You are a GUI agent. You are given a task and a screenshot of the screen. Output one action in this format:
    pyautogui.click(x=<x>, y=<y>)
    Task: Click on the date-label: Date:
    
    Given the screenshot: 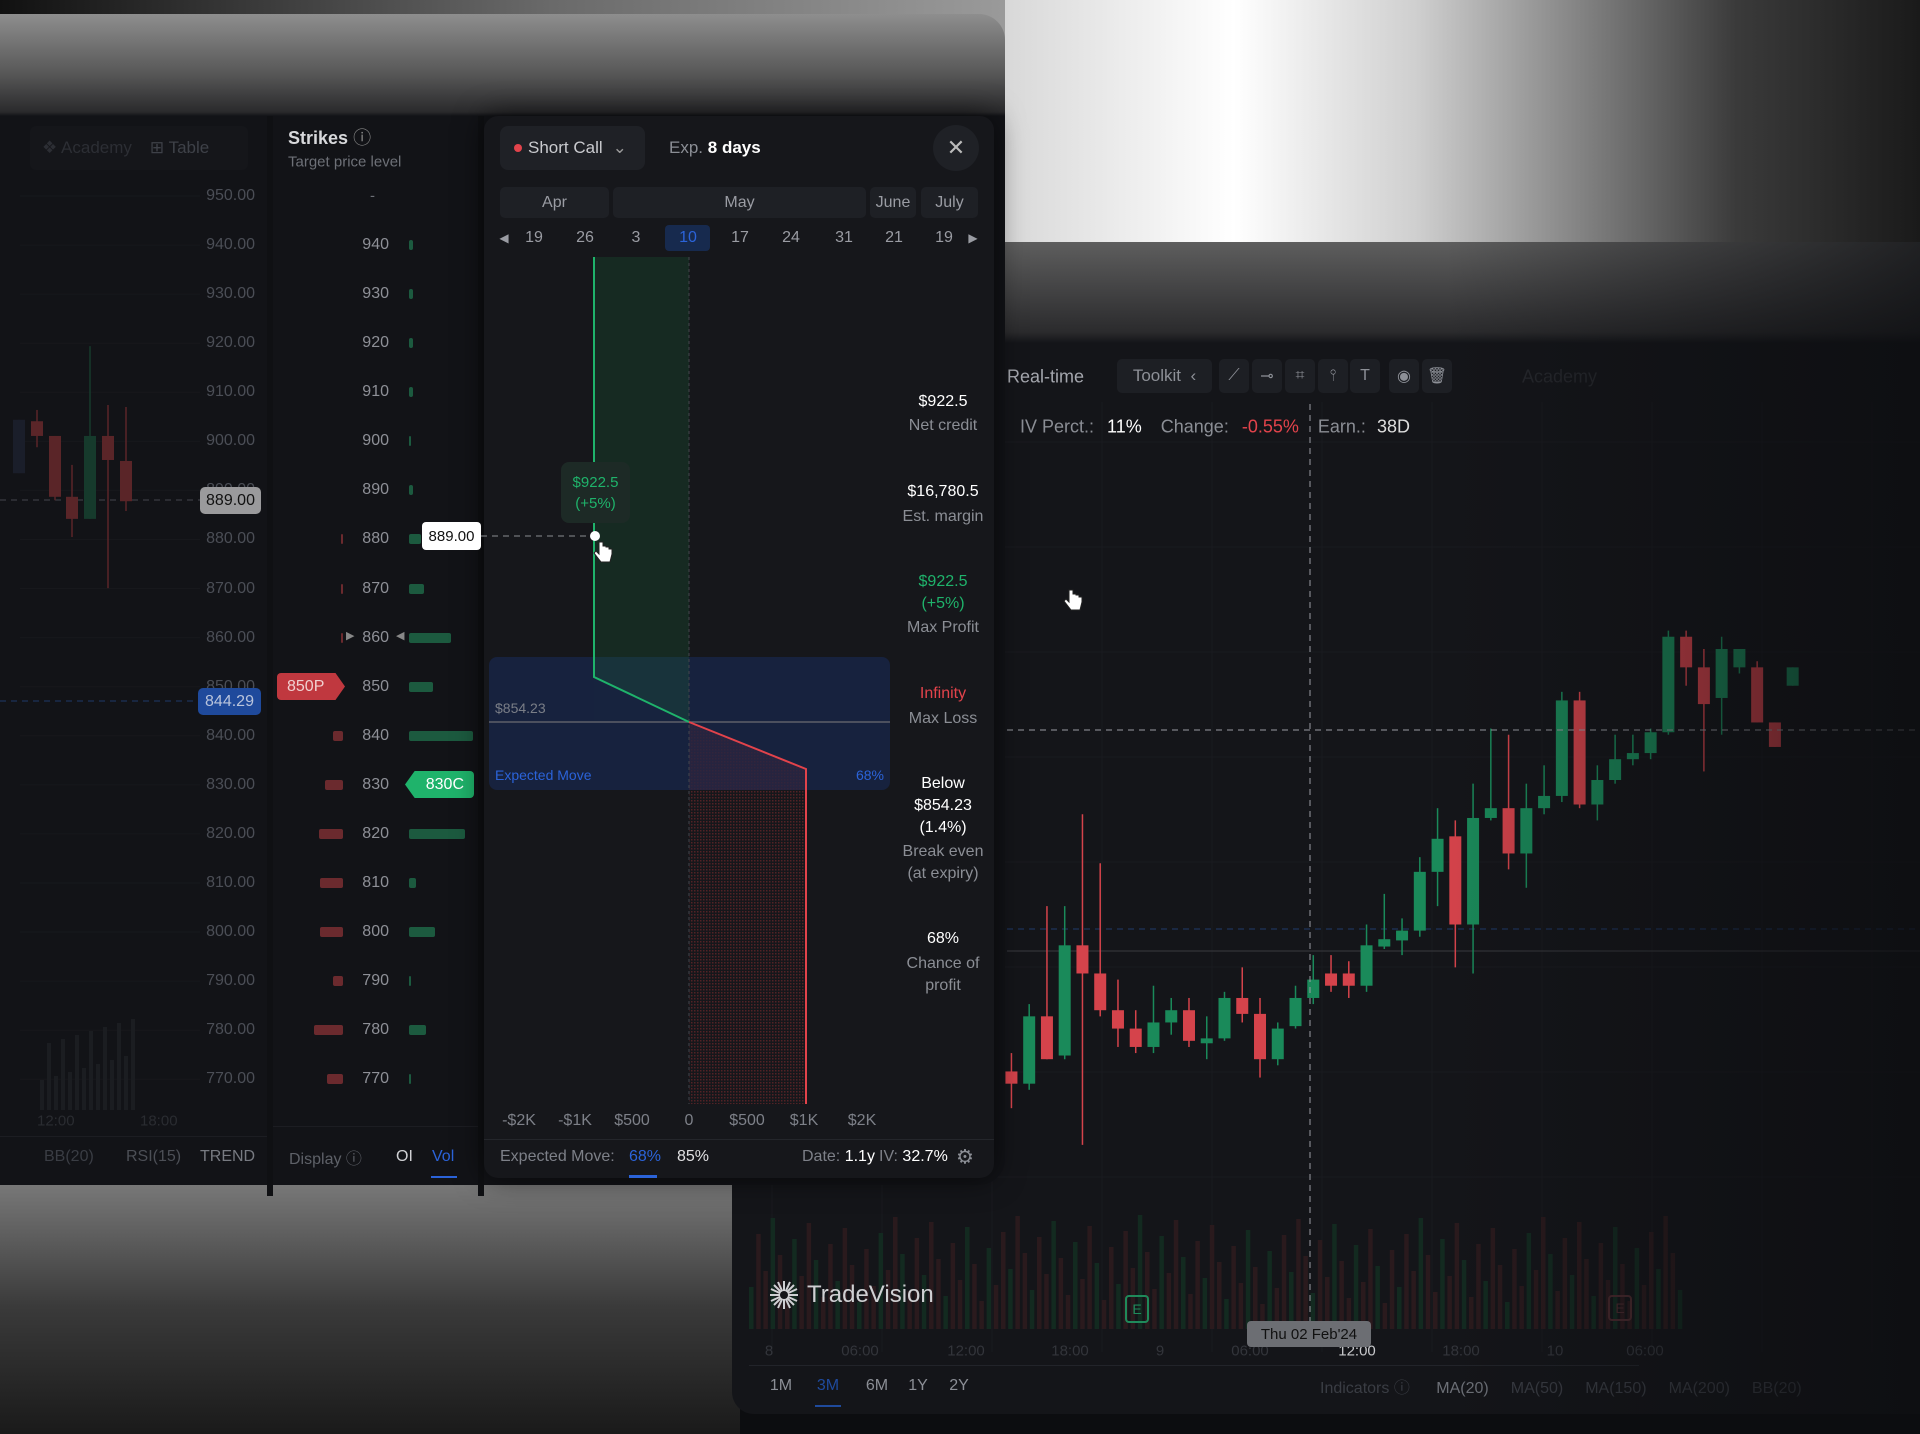 What is the action you would take?
    pyautogui.click(x=821, y=1156)
    